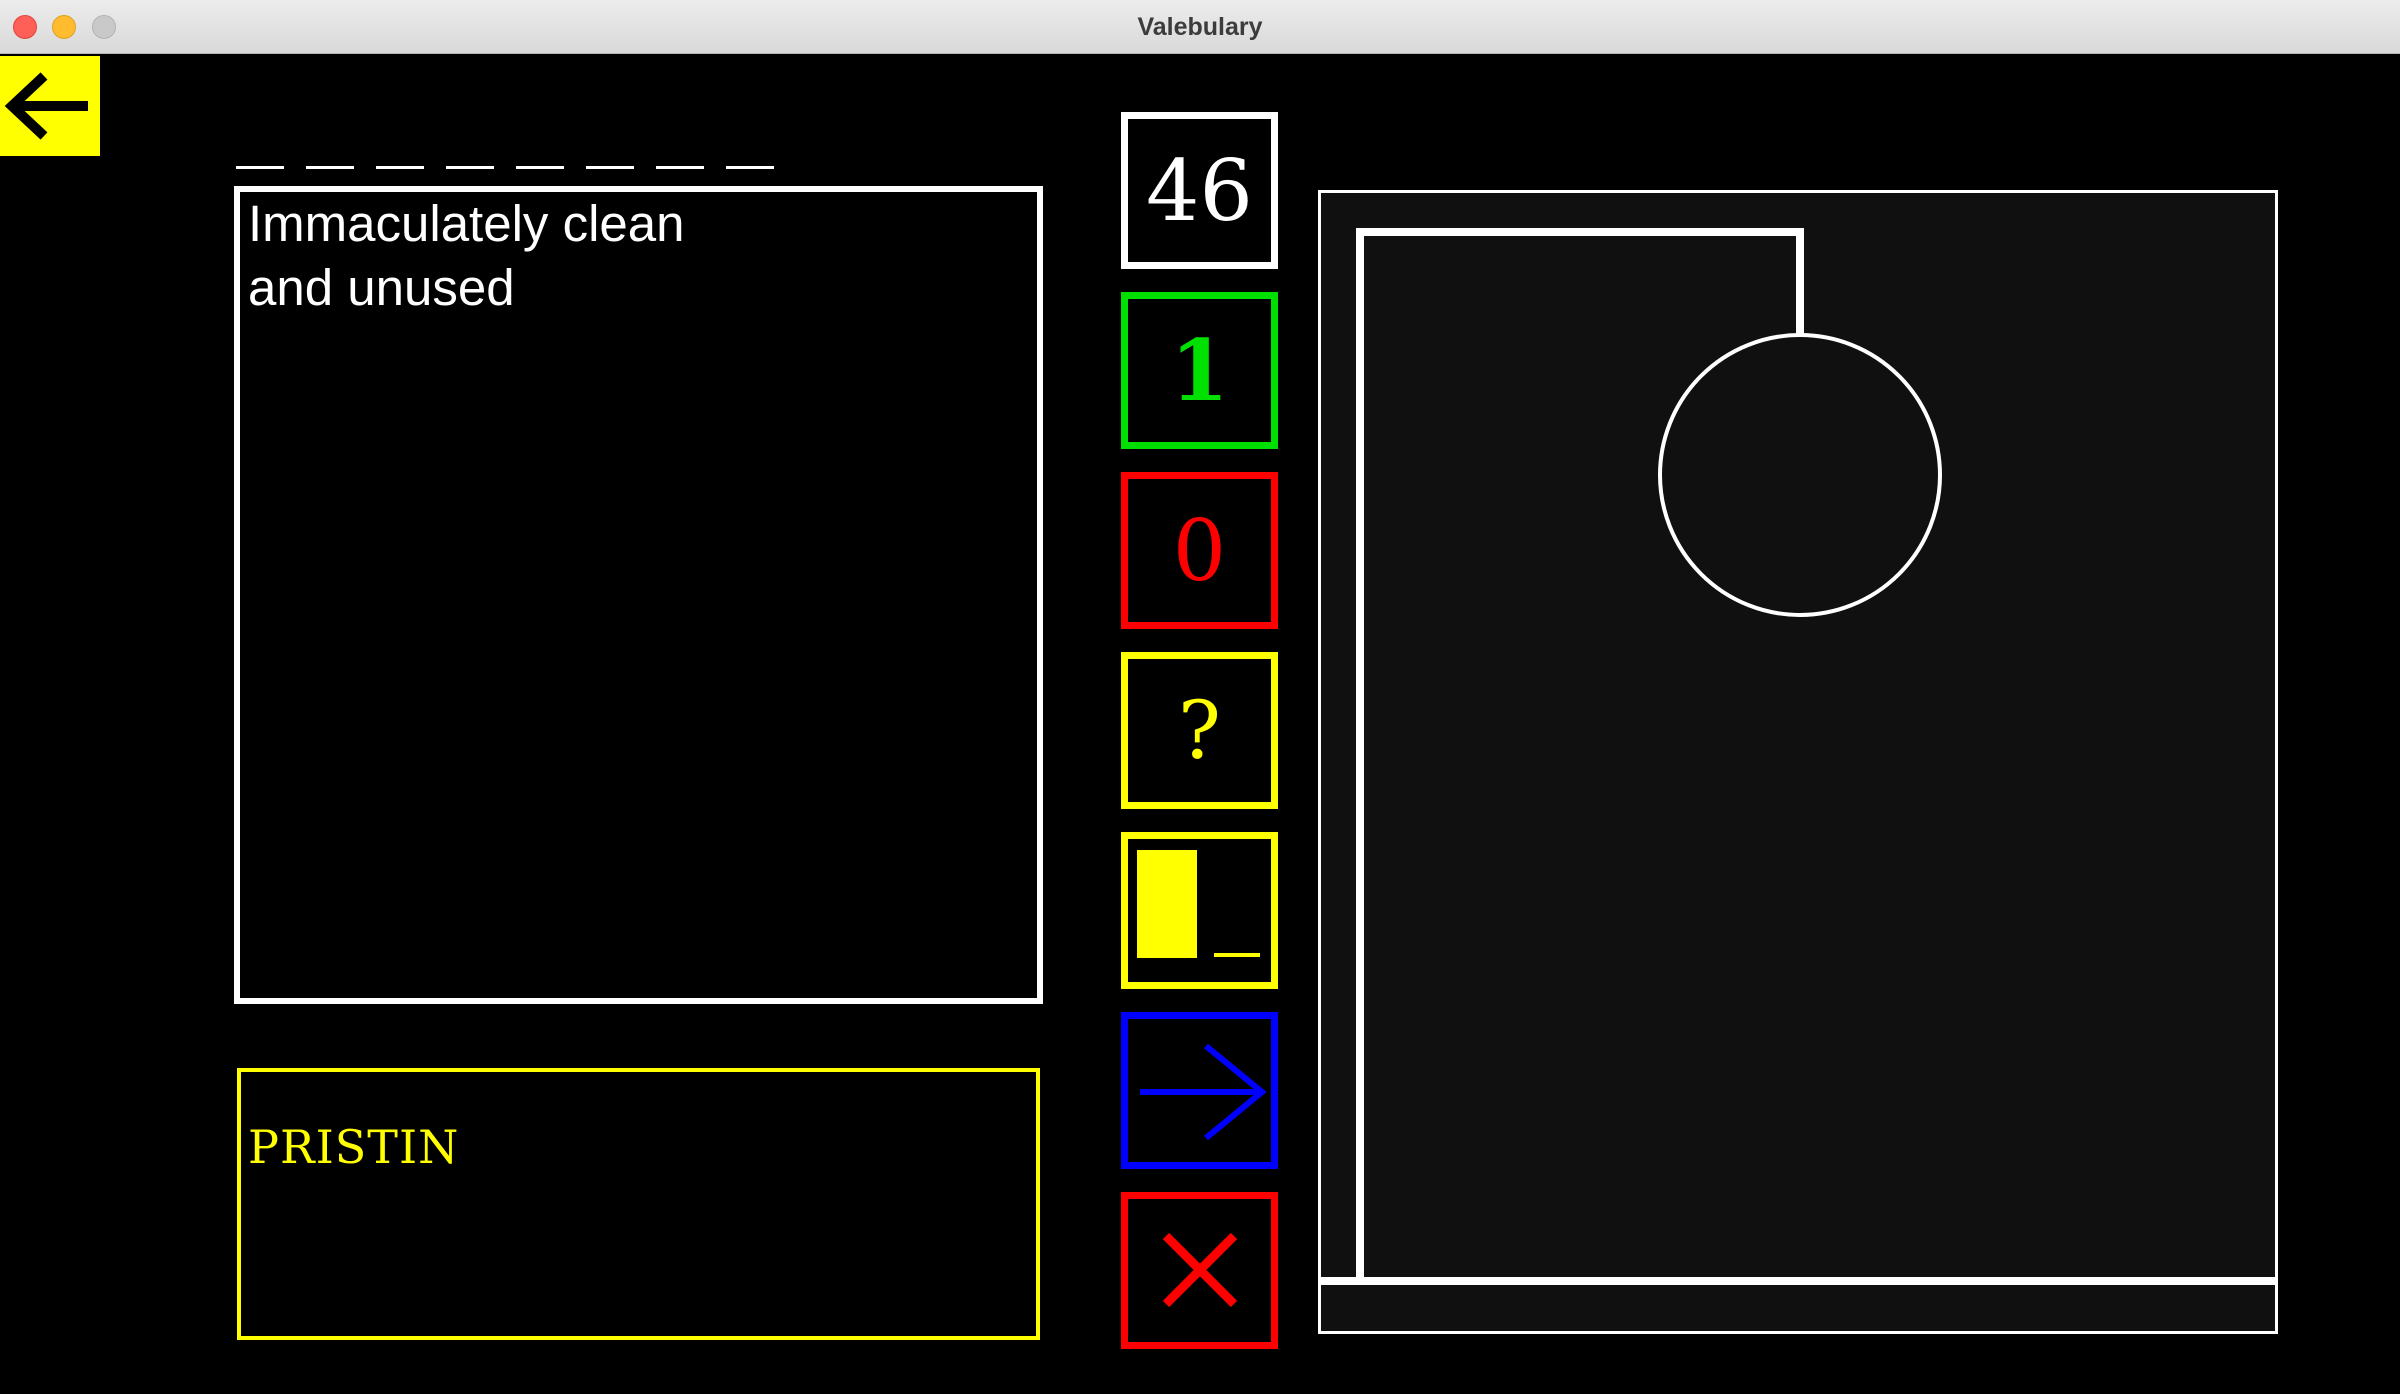 This screenshot has width=2400, height=1394. Describe the element at coordinates (466, 255) in the screenshot. I see `clue-text: Immaculately clean and unused` at that location.